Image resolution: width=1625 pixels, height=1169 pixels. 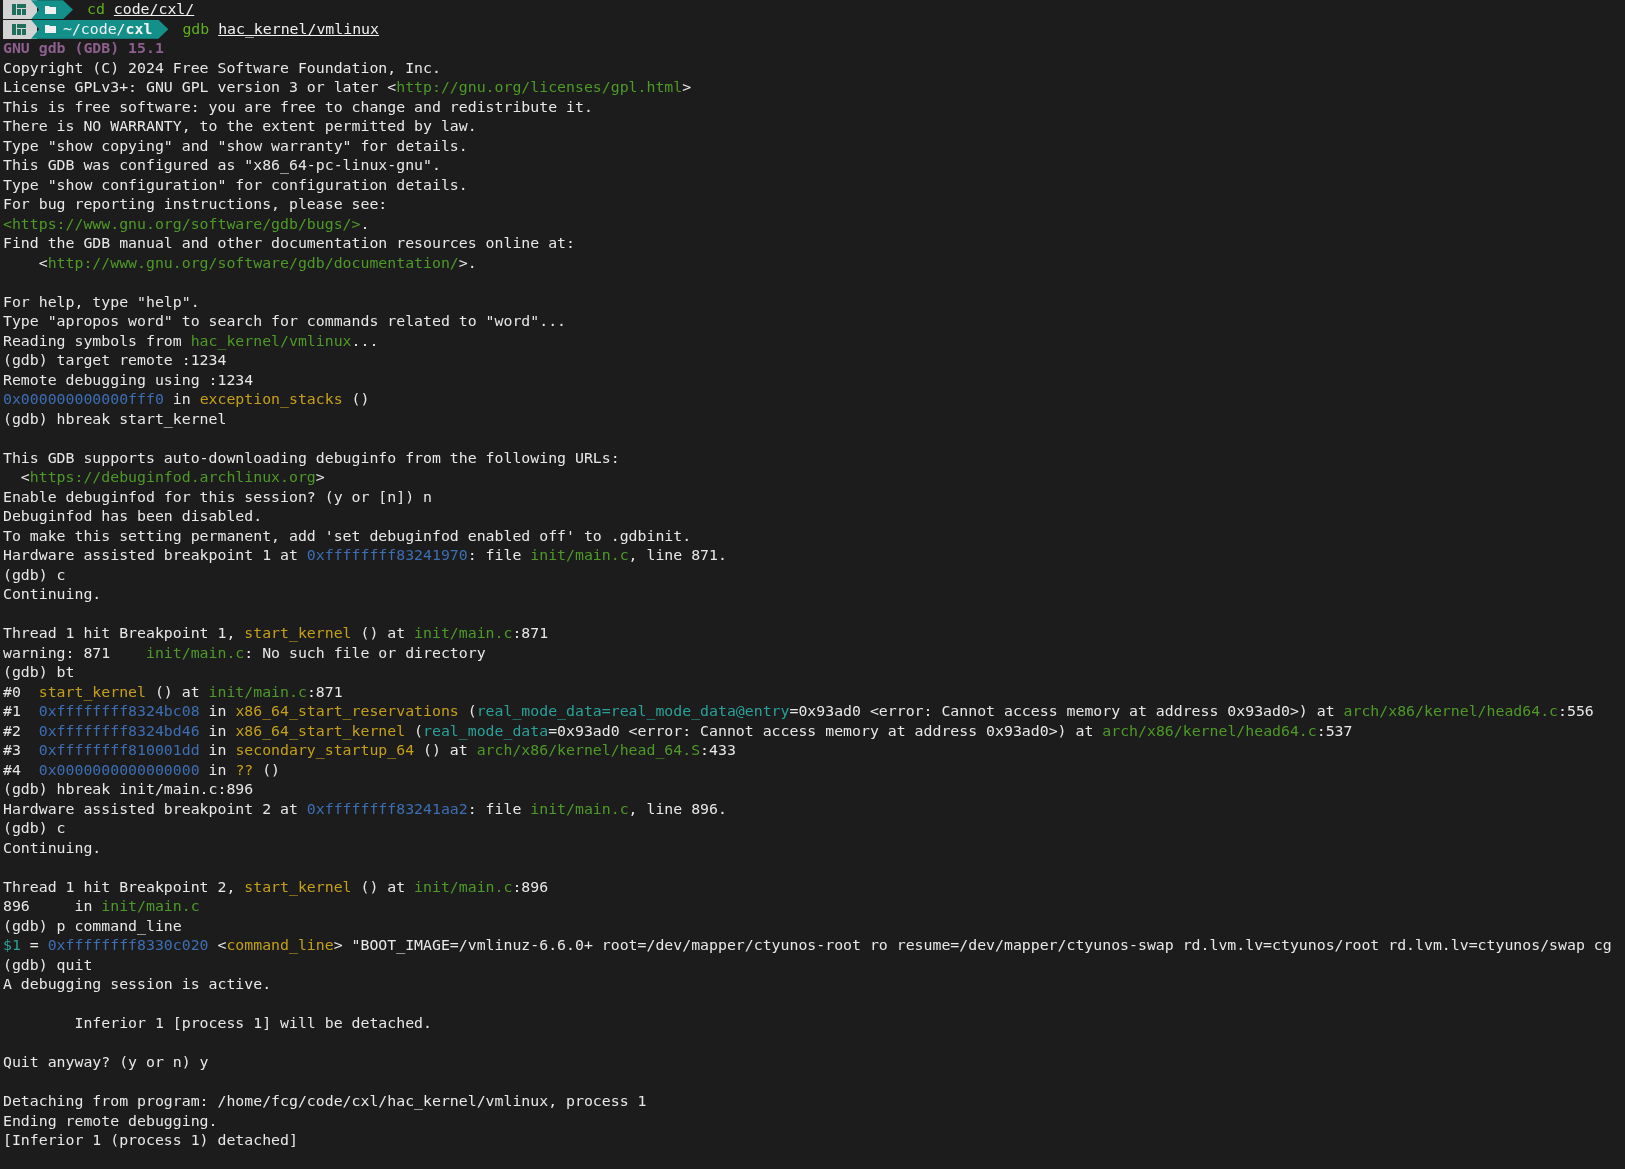 What do you see at coordinates (347, 536) in the screenshot?
I see `terminal-line: To make this setting permanent, add 'set debuginfod enabled off' to .gdbinit.` at bounding box center [347, 536].